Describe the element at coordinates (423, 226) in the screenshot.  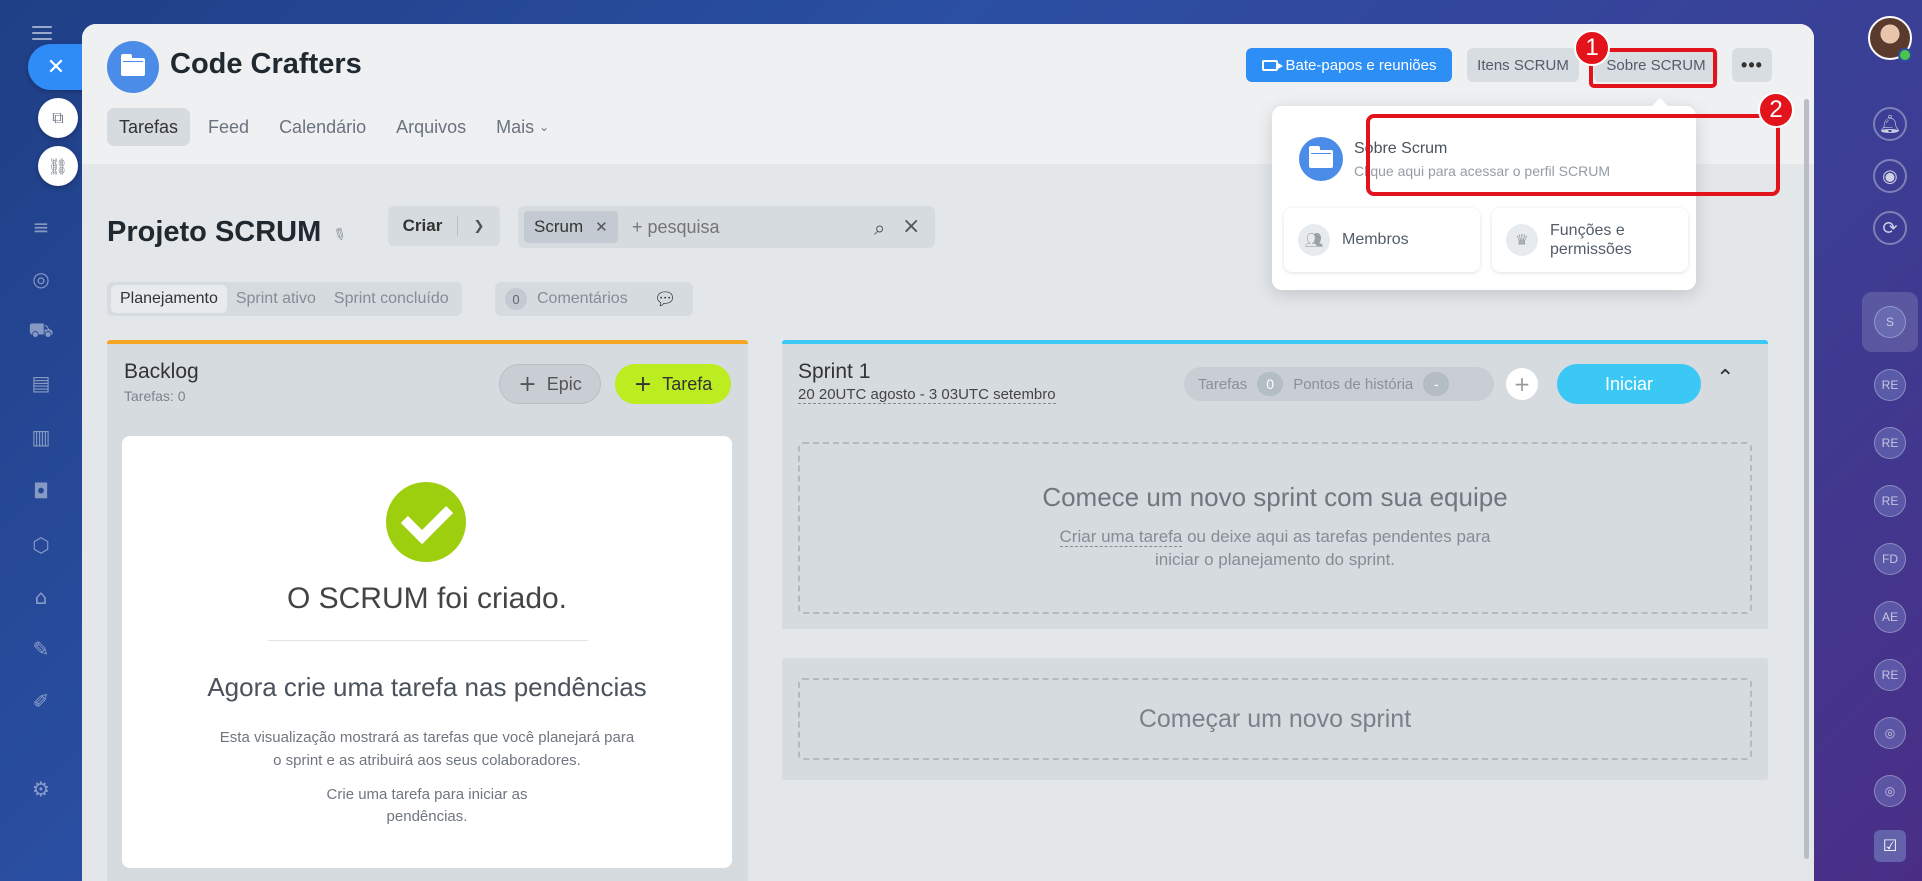
I see `create-button-label: Criar` at that location.